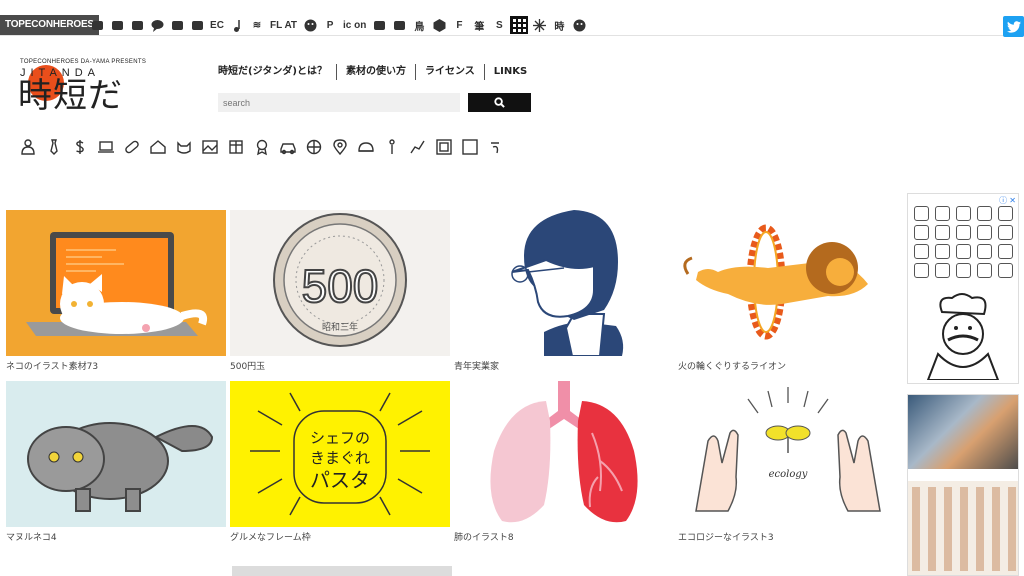 The height and width of the screenshot is (576, 1024). I want to click on dollar-icon, so click(80, 147).